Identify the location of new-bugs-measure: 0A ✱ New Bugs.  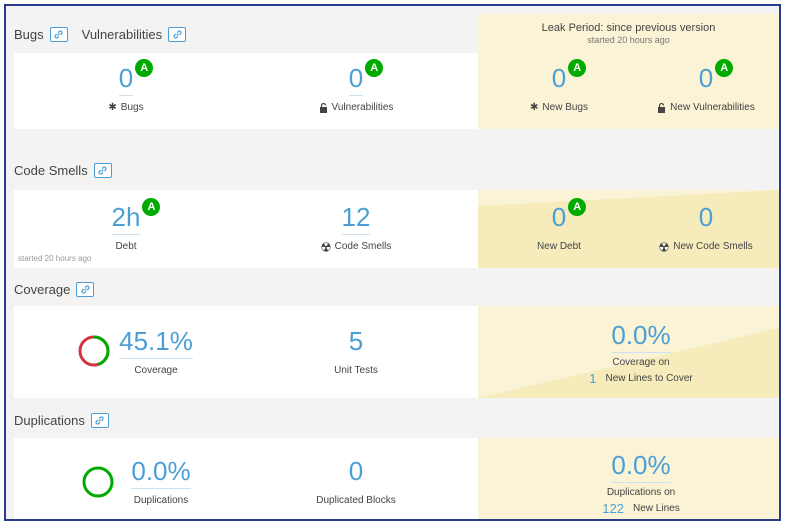
(559, 86).